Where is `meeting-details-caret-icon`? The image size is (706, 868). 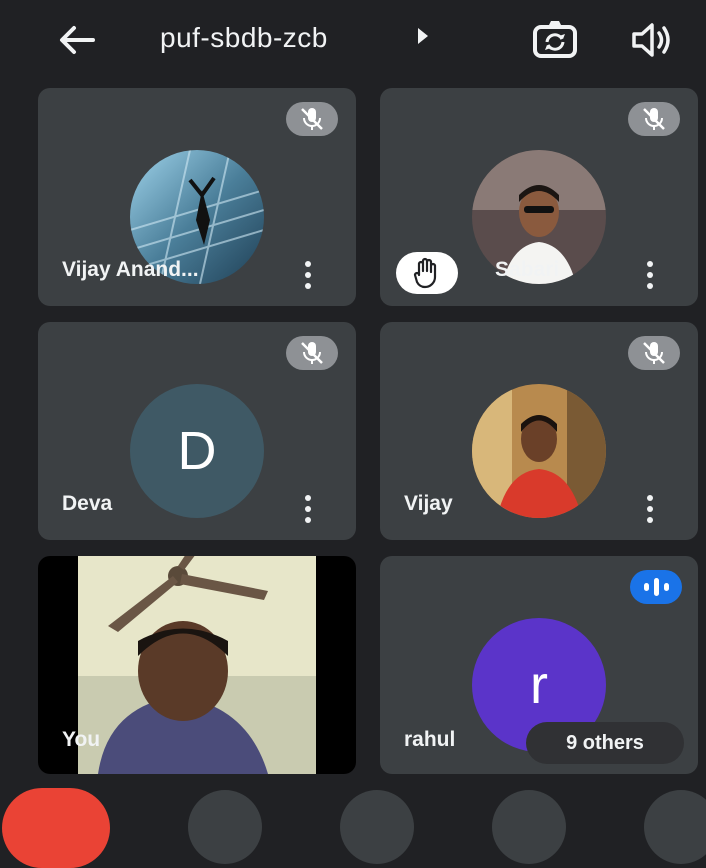 meeting-details-caret-icon is located at coordinates (423, 36).